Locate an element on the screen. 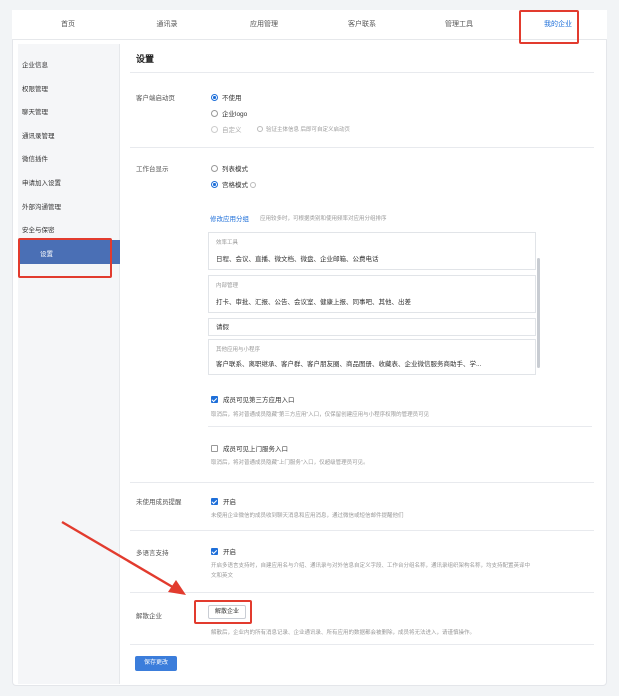 This screenshot has width=619, height=696. arrow-shaft is located at coordinates (119, 555).